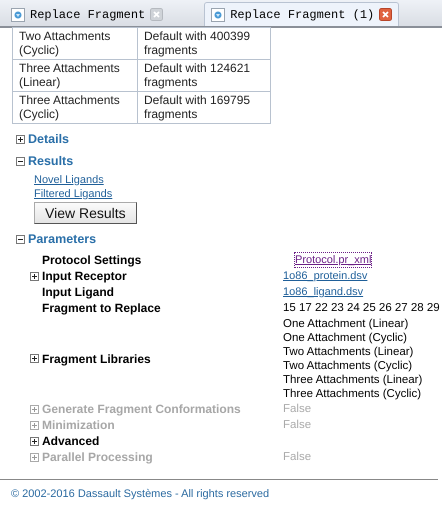 The image size is (442, 506). What do you see at coordinates (75, 108) in the screenshot?
I see `table-cell: Three Attachments (Cyclic)` at bounding box center [75, 108].